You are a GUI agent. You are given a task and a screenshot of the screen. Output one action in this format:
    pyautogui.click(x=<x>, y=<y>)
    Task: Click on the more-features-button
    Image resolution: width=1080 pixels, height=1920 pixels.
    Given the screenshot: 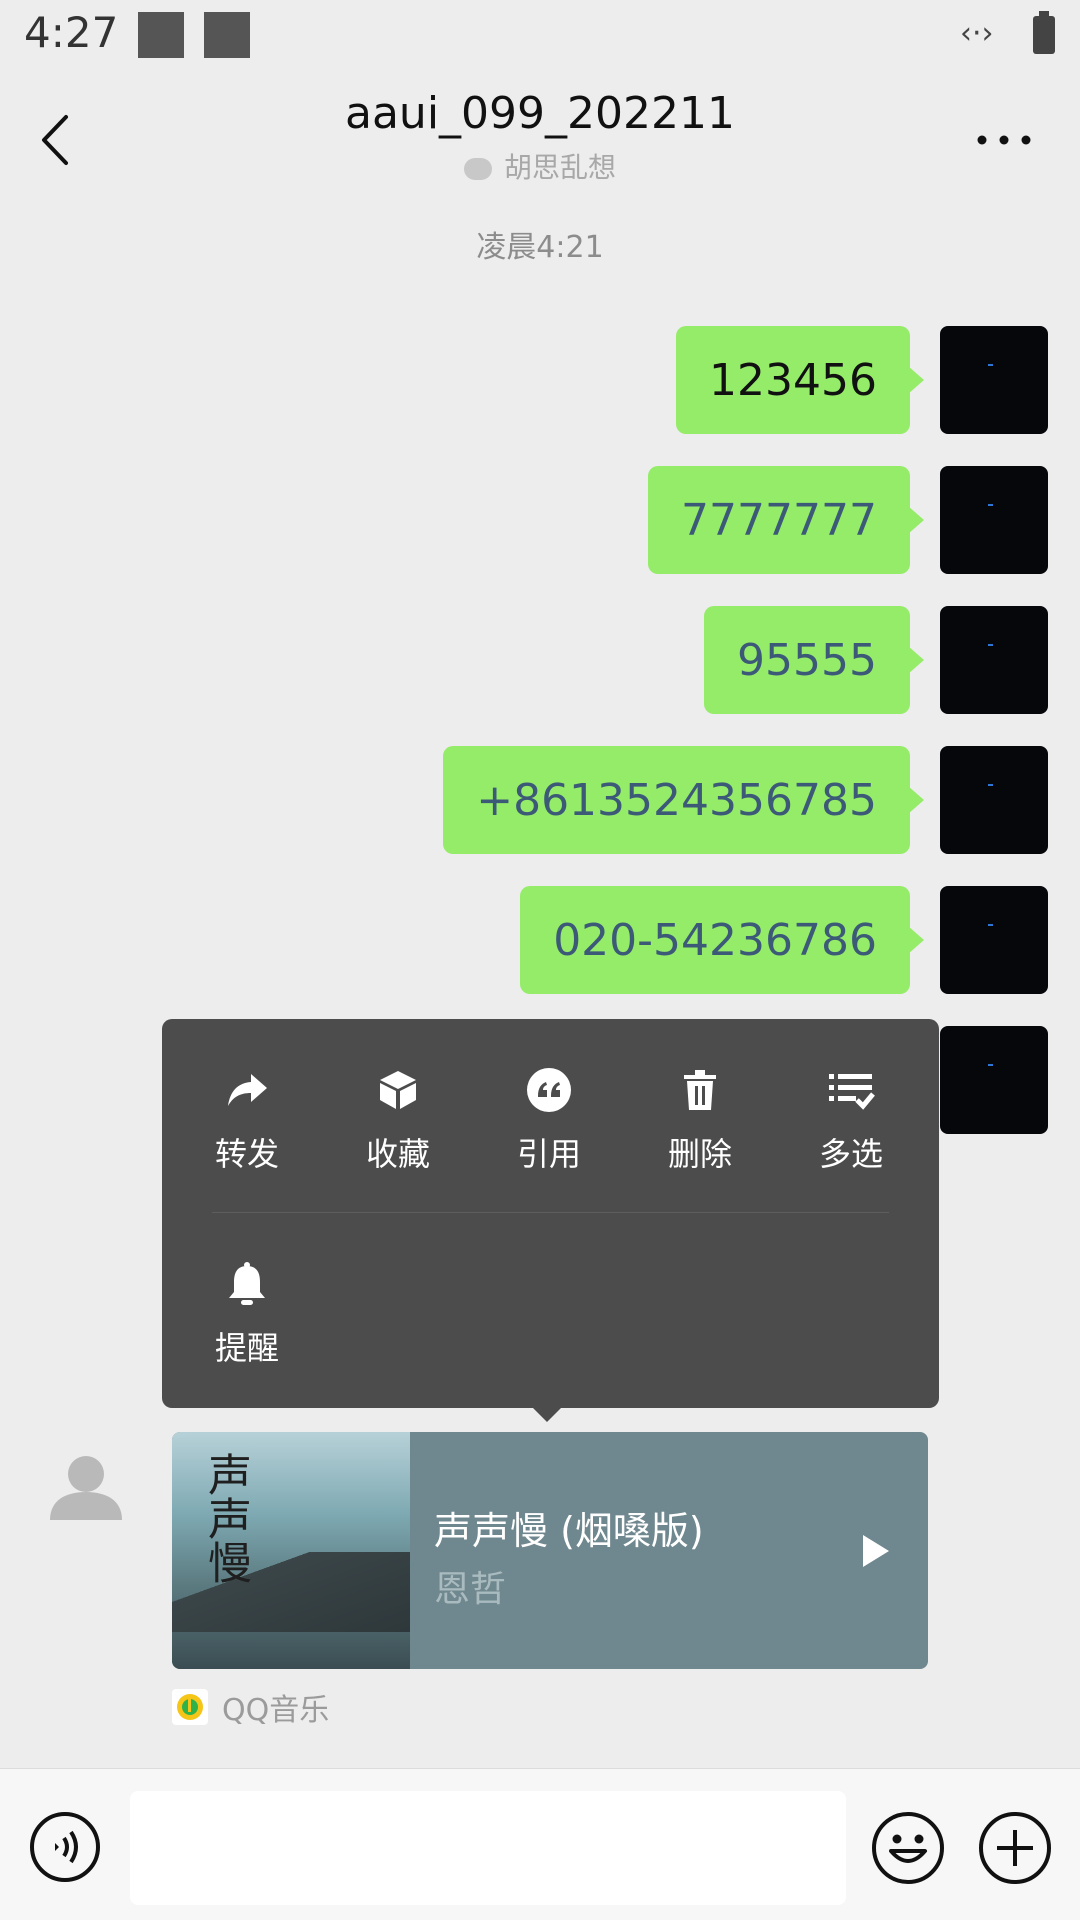 What is the action you would take?
    pyautogui.click(x=1015, y=1848)
    